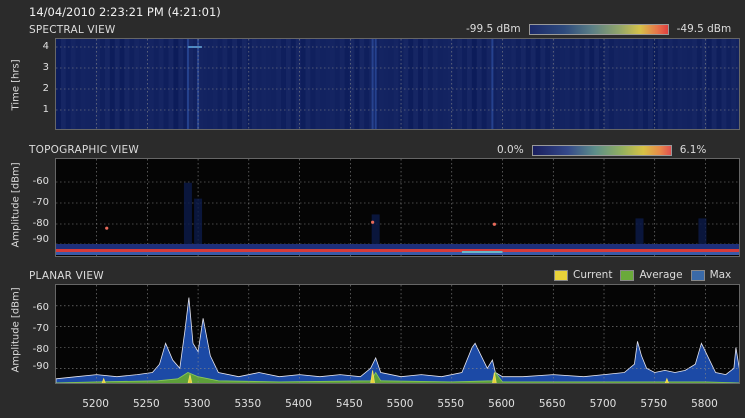  What do you see at coordinates (583, 275) in the screenshot?
I see `legend-current: Current` at bounding box center [583, 275].